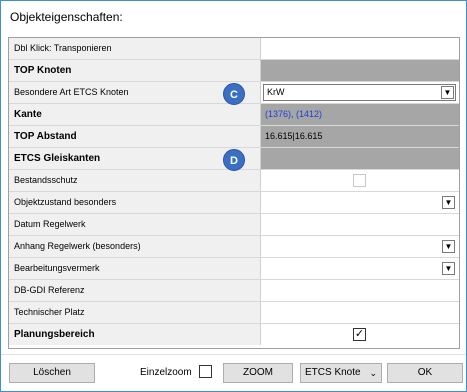 Image resolution: width=467 pixels, height=392 pixels. I want to click on einzelzoom-checkbox, so click(205, 371).